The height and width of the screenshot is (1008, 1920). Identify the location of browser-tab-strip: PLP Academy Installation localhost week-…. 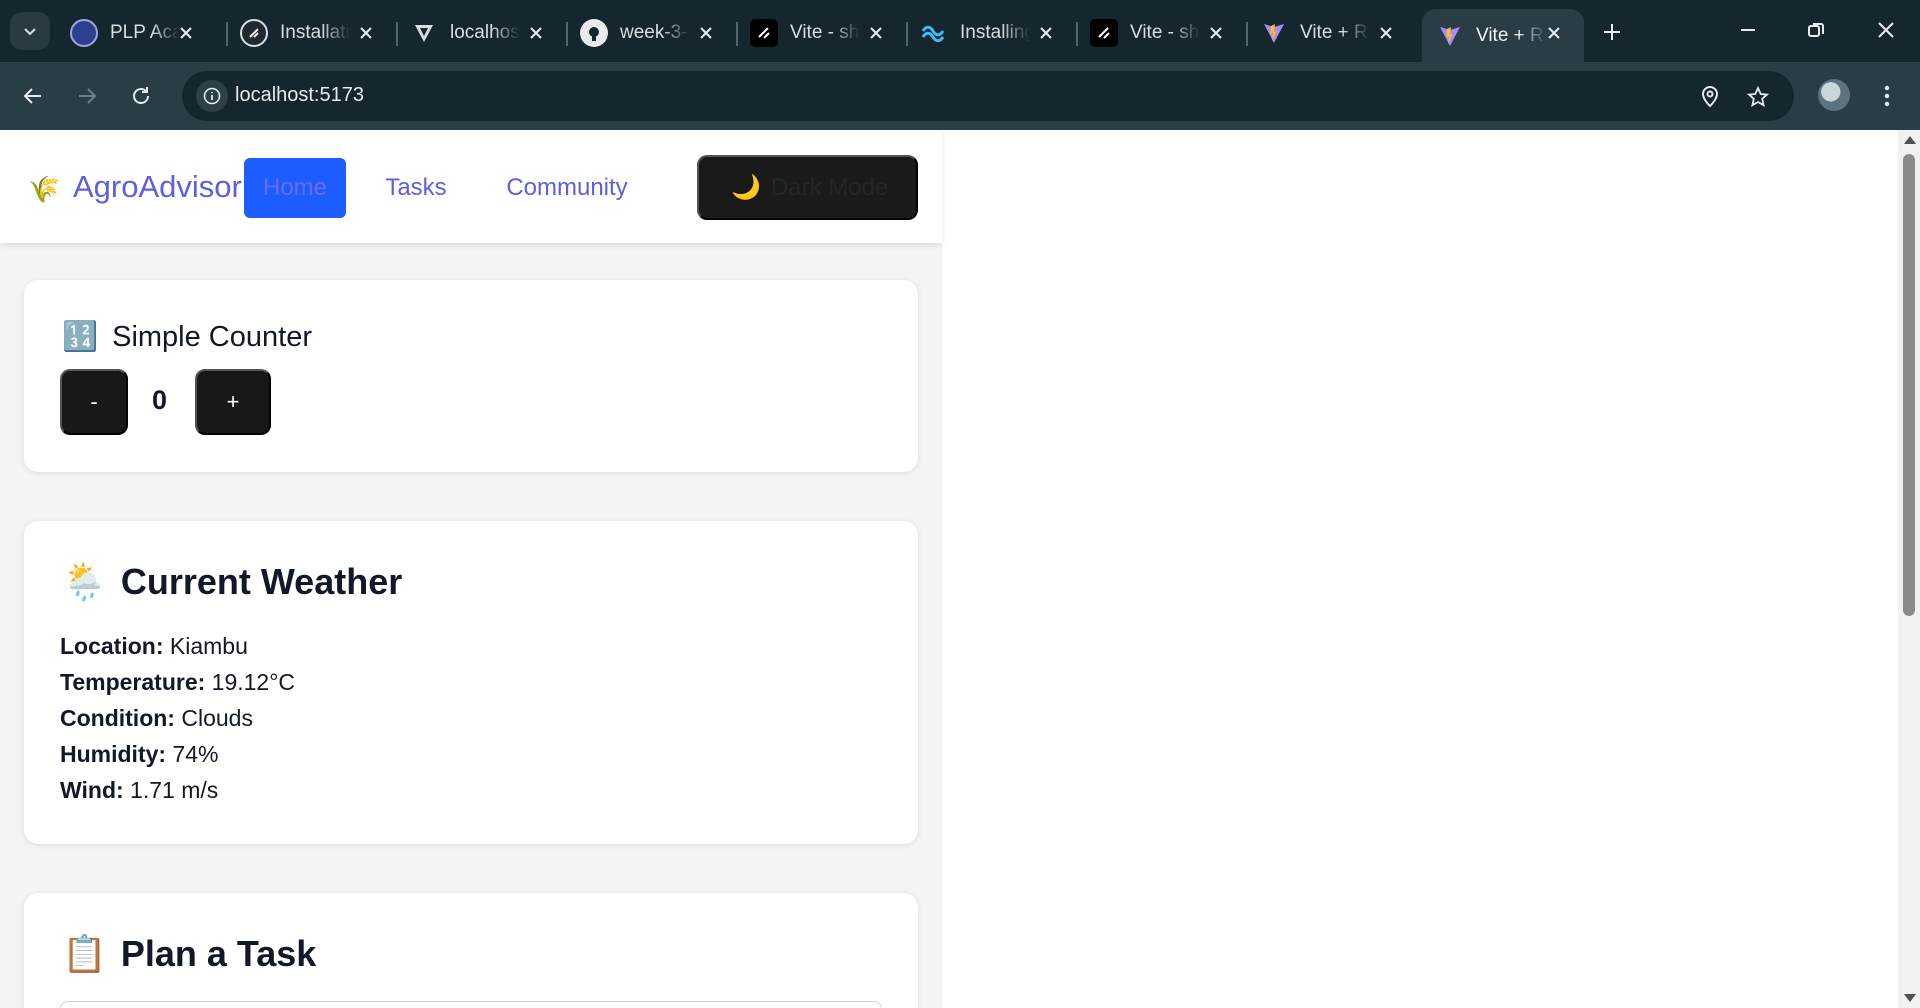
(960, 31).